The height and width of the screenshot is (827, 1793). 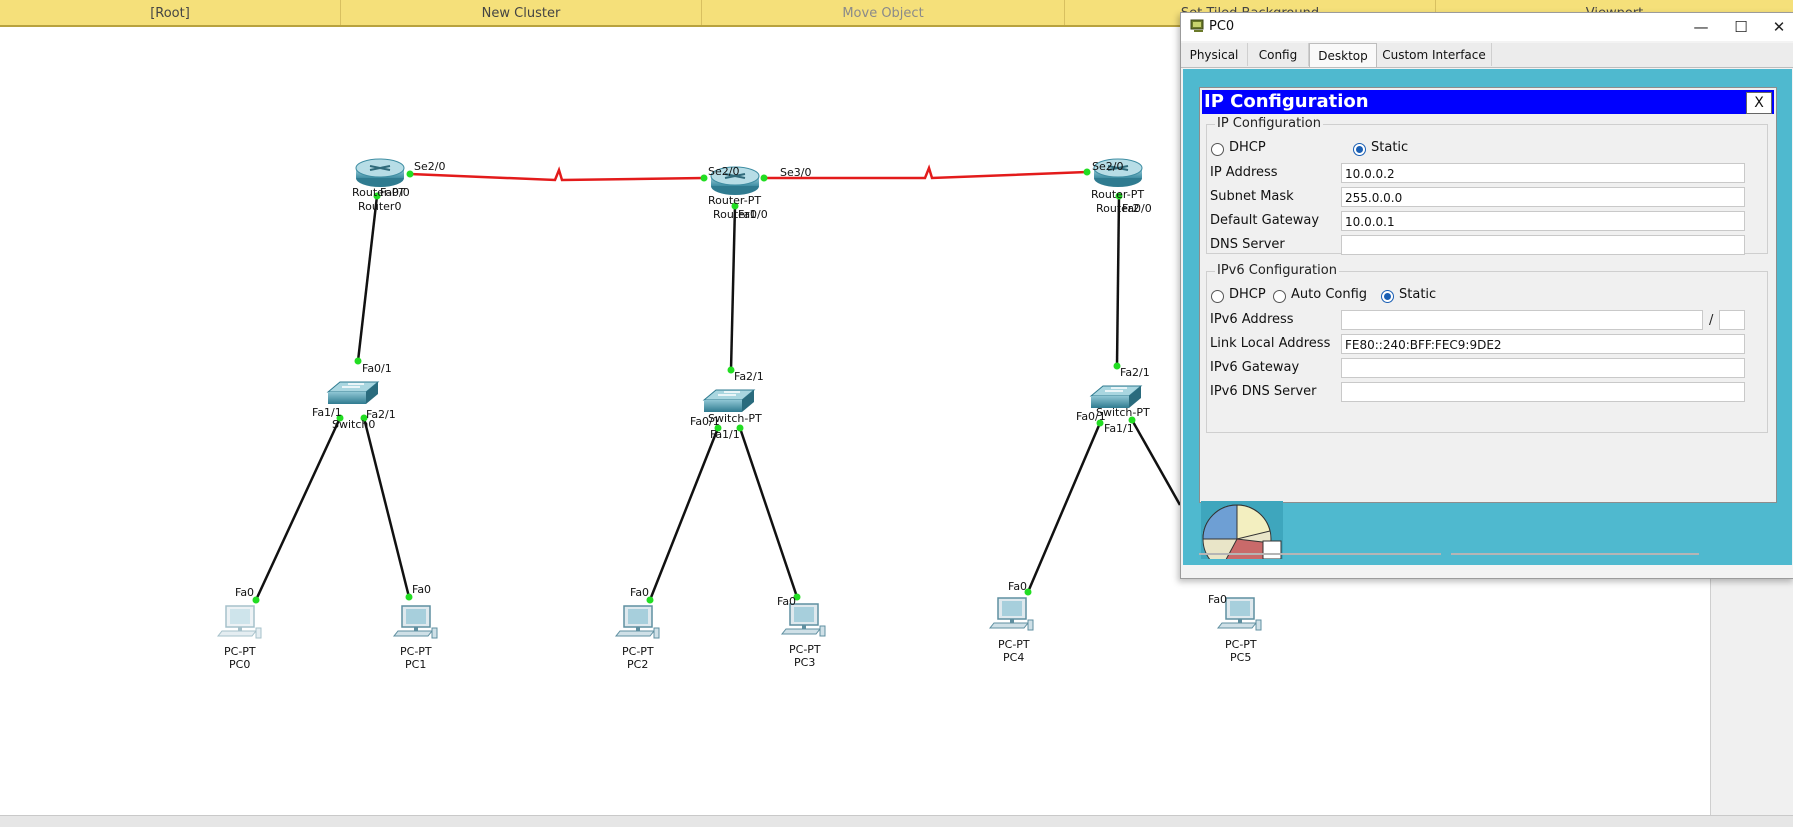 I want to click on pc-1-name: PC1, so click(x=415, y=664).